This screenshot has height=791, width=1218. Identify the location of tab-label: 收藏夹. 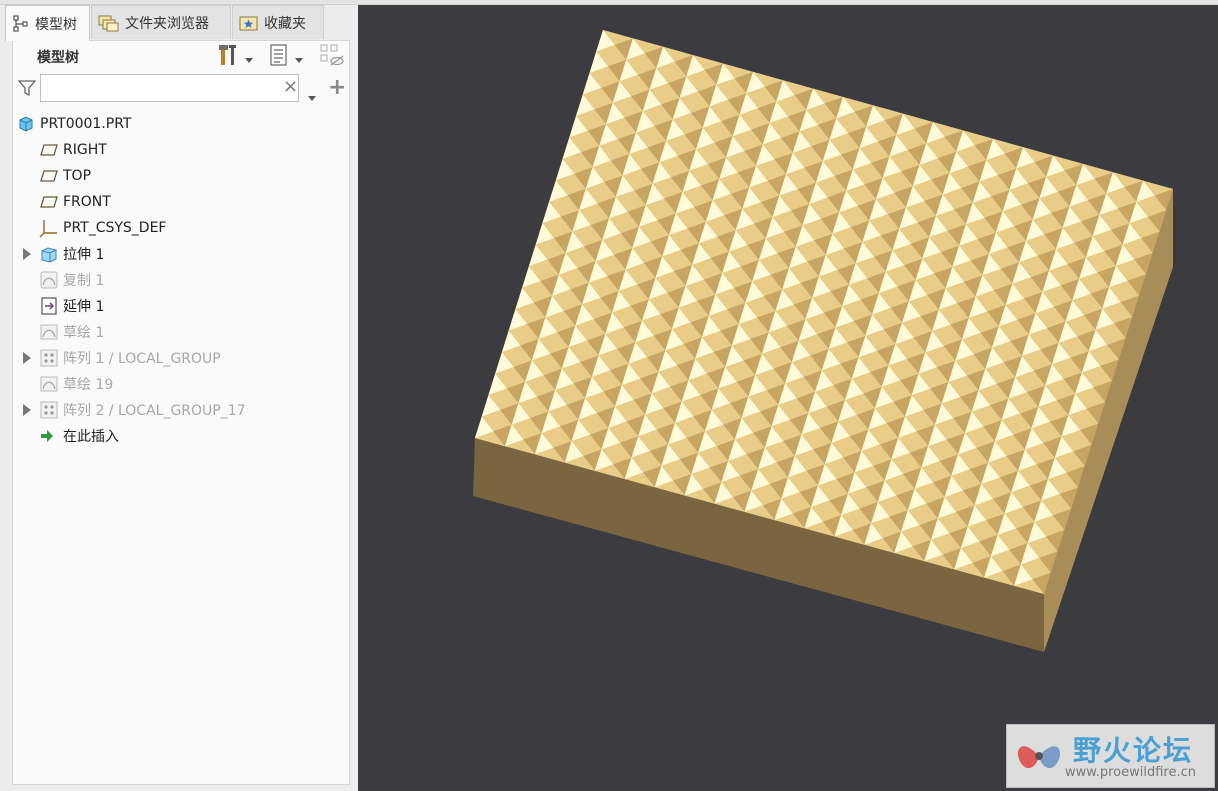
(285, 23).